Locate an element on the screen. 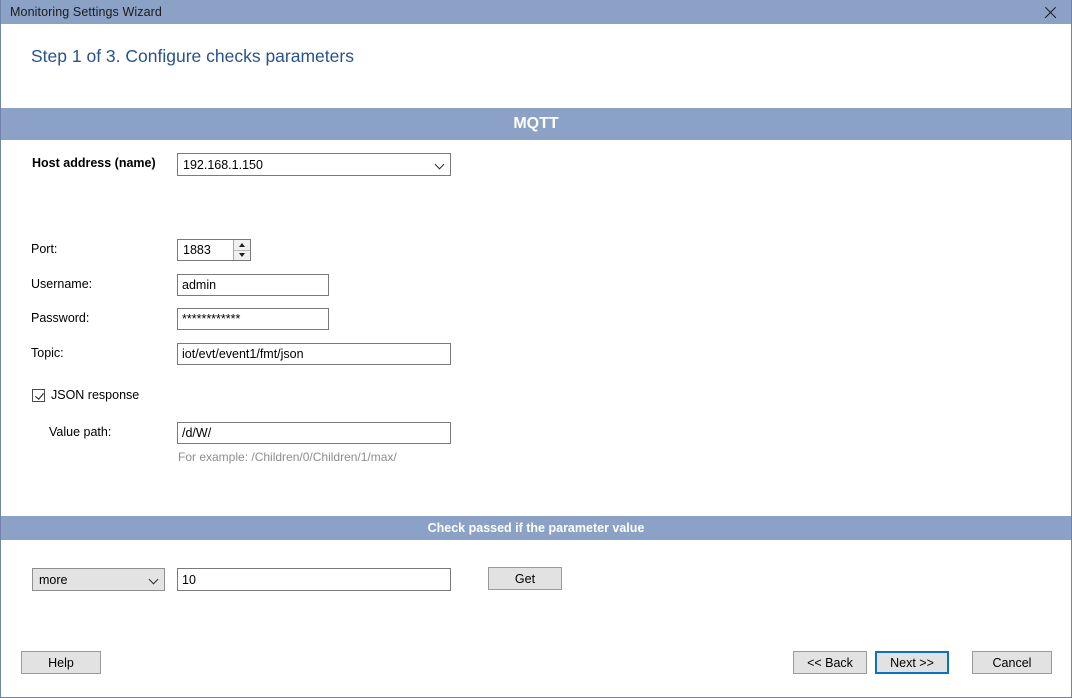 The width and height of the screenshot is (1072, 698). check-condition-header: Check passed if the parameter value is located at coordinates (536, 528).